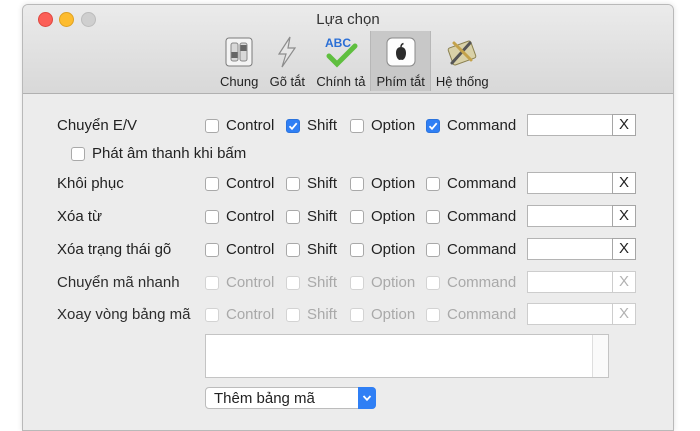 The height and width of the screenshot is (431, 700). What do you see at coordinates (239, 81) in the screenshot?
I see `tab-label: Chung` at bounding box center [239, 81].